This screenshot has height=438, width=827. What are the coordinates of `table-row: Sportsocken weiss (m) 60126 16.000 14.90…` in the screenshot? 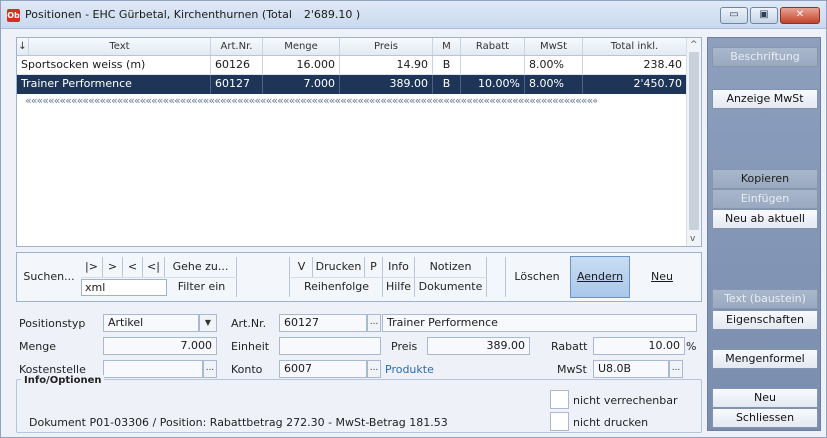 It's located at (352, 65).